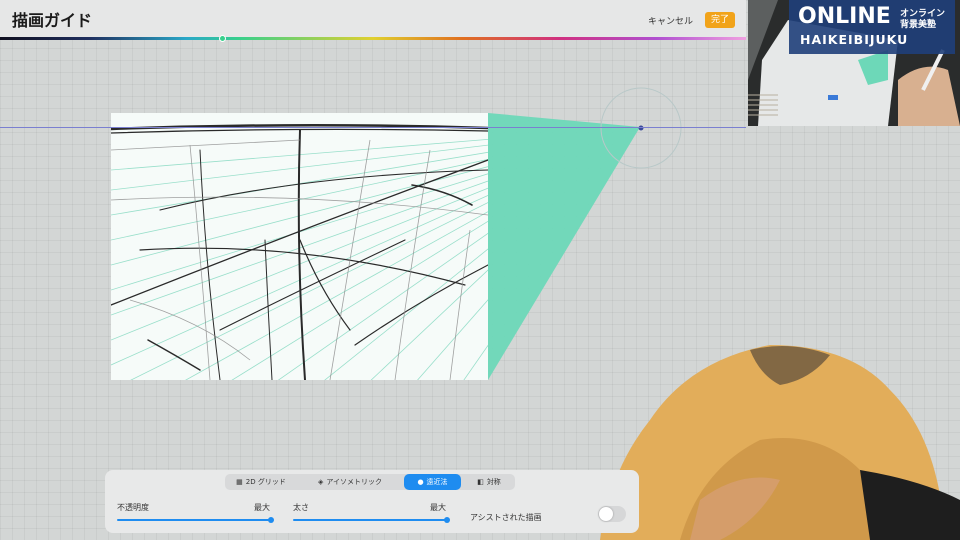 The height and width of the screenshot is (540, 960). What do you see at coordinates (606, 514) in the screenshot?
I see `toggle-knob` at bounding box center [606, 514].